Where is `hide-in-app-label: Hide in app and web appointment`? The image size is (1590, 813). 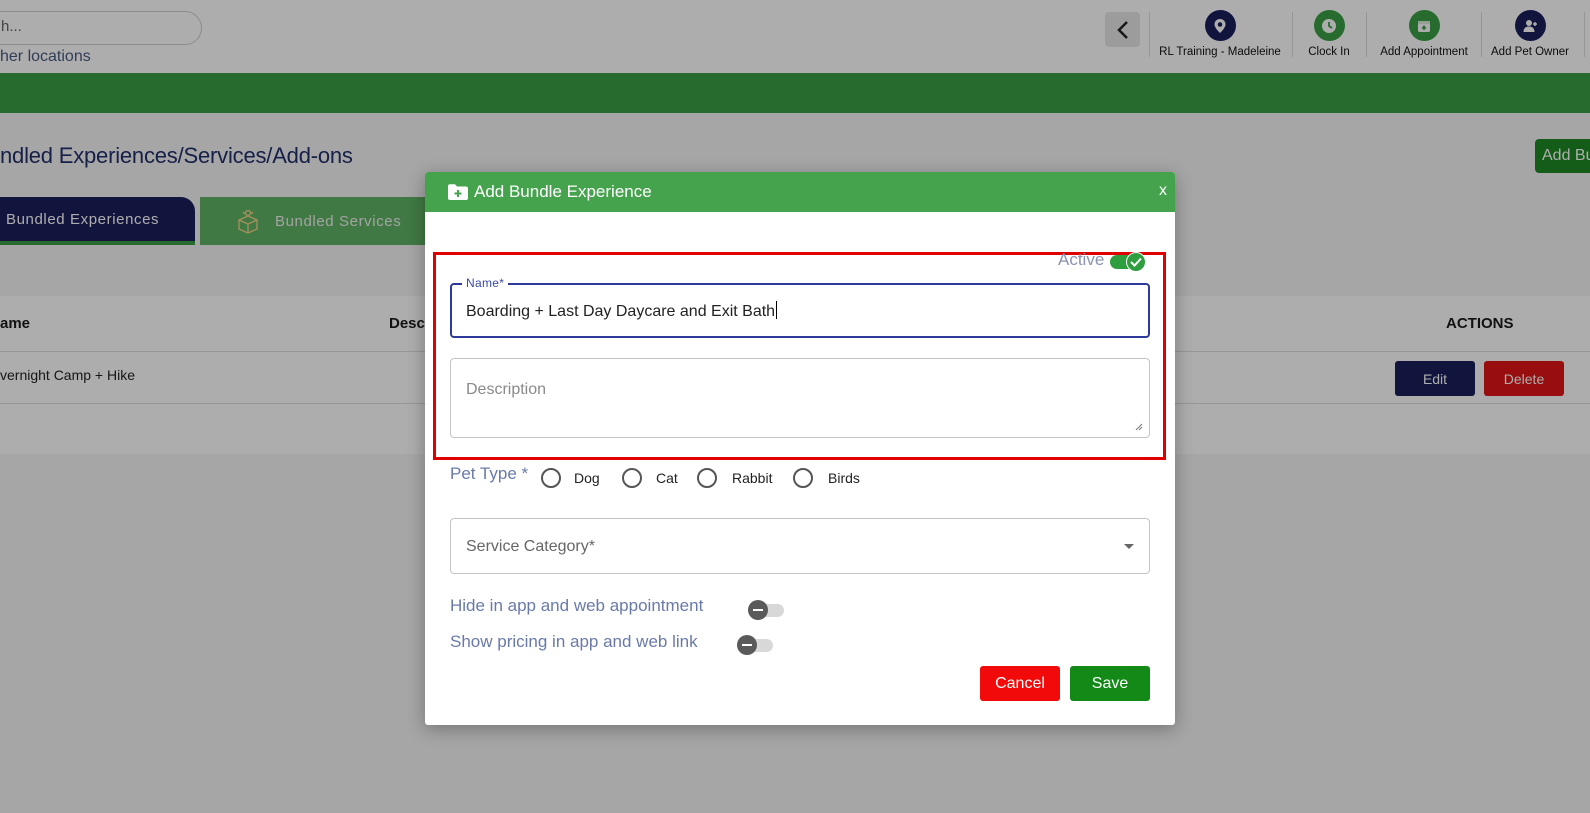 hide-in-app-label: Hide in app and web appointment is located at coordinates (577, 605).